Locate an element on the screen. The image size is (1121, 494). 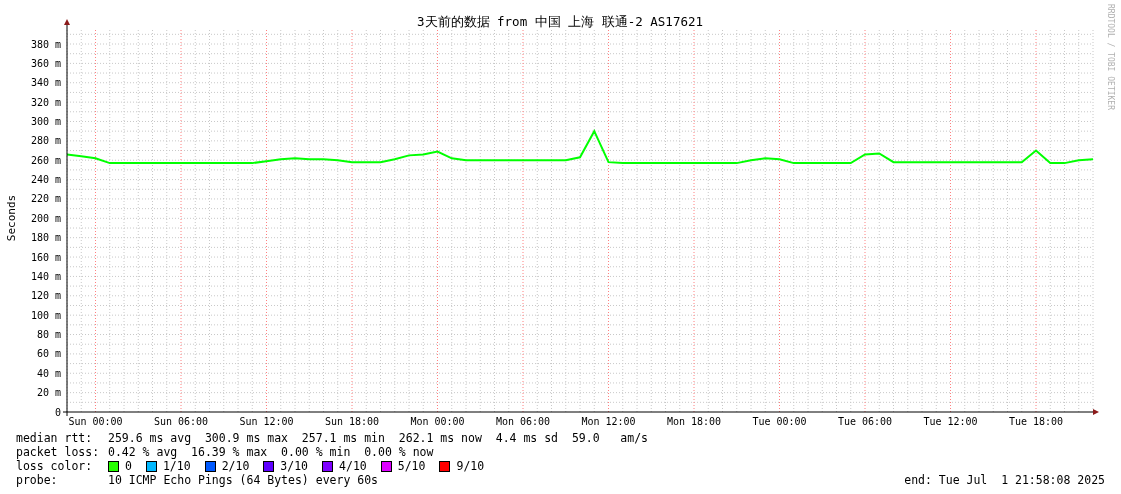
axis-label: 60 m is located at coordinates (48, 354).